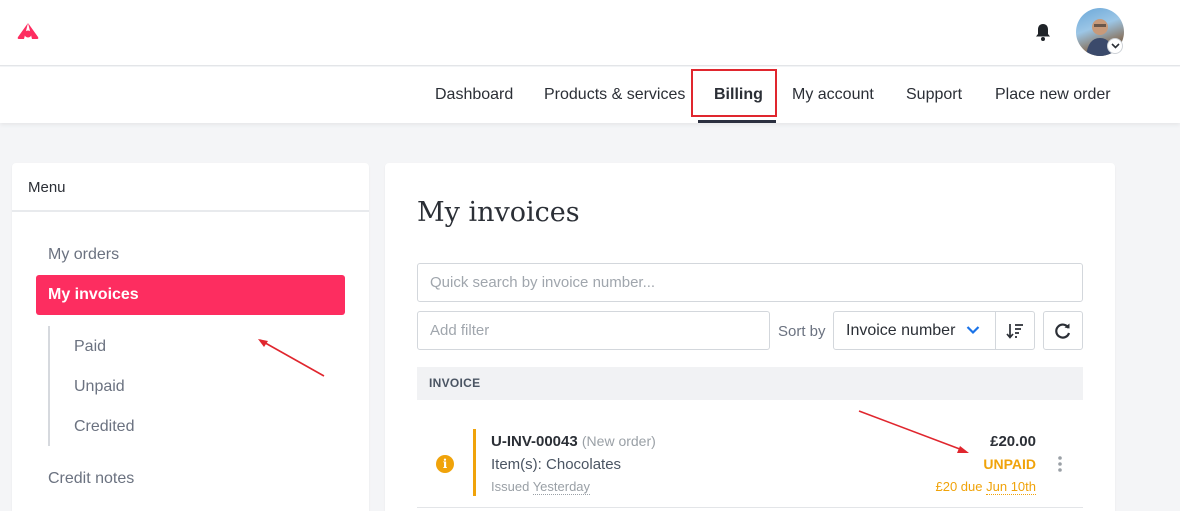  I want to click on sidebar-item-my-orders: My orders, so click(83, 255).